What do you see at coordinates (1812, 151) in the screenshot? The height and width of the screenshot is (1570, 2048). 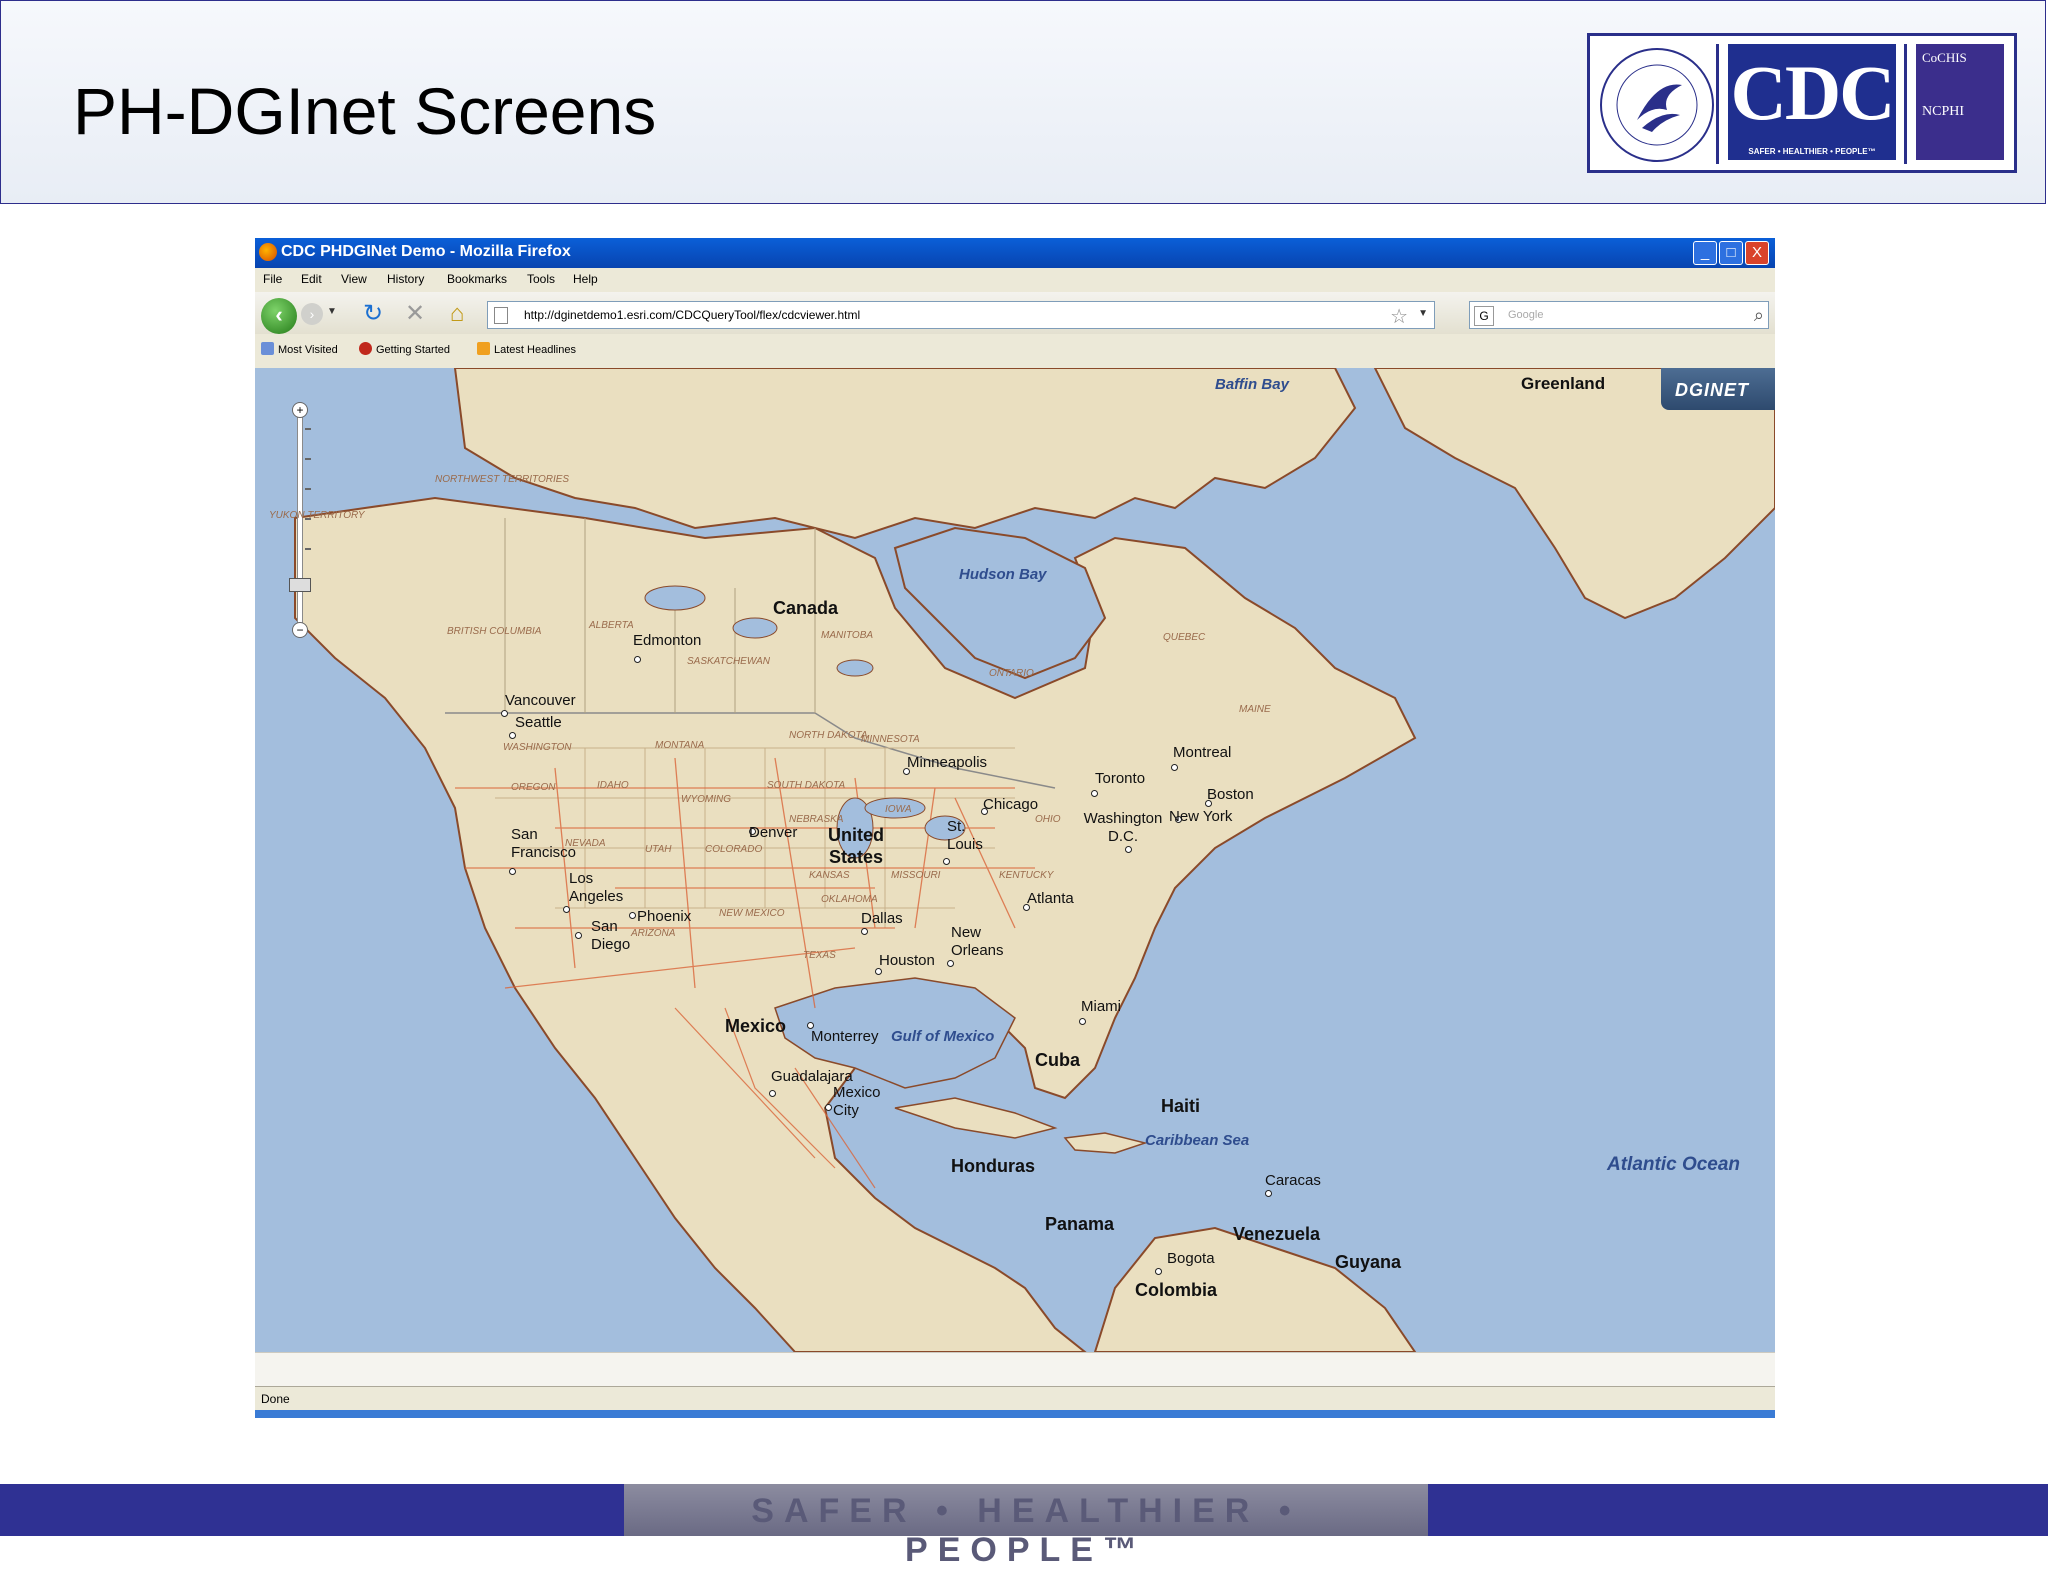 I see `cdc-tagline: SAFER • HEALTHIER • PEOPLE™` at bounding box center [1812, 151].